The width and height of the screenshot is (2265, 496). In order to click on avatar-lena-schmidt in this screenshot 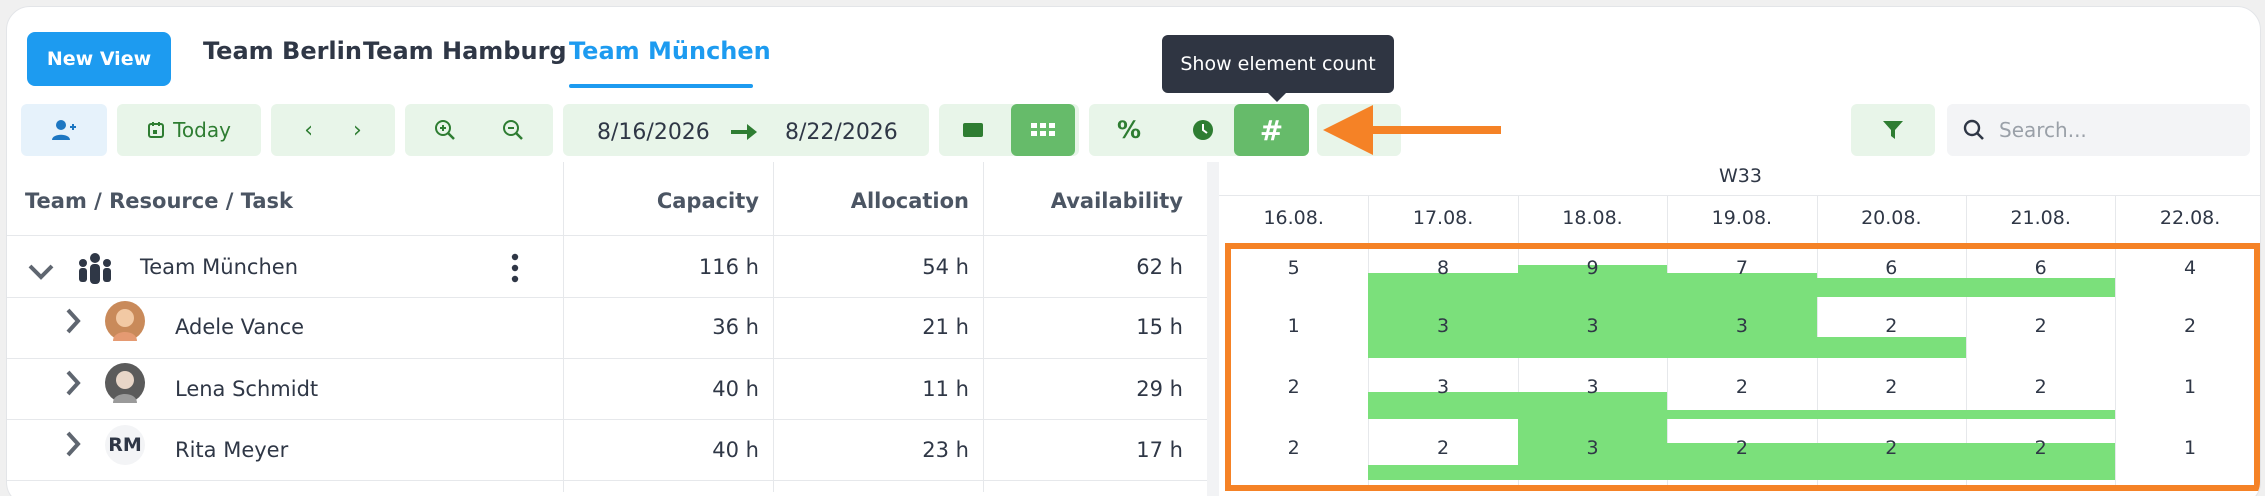, I will do `click(125, 383)`.